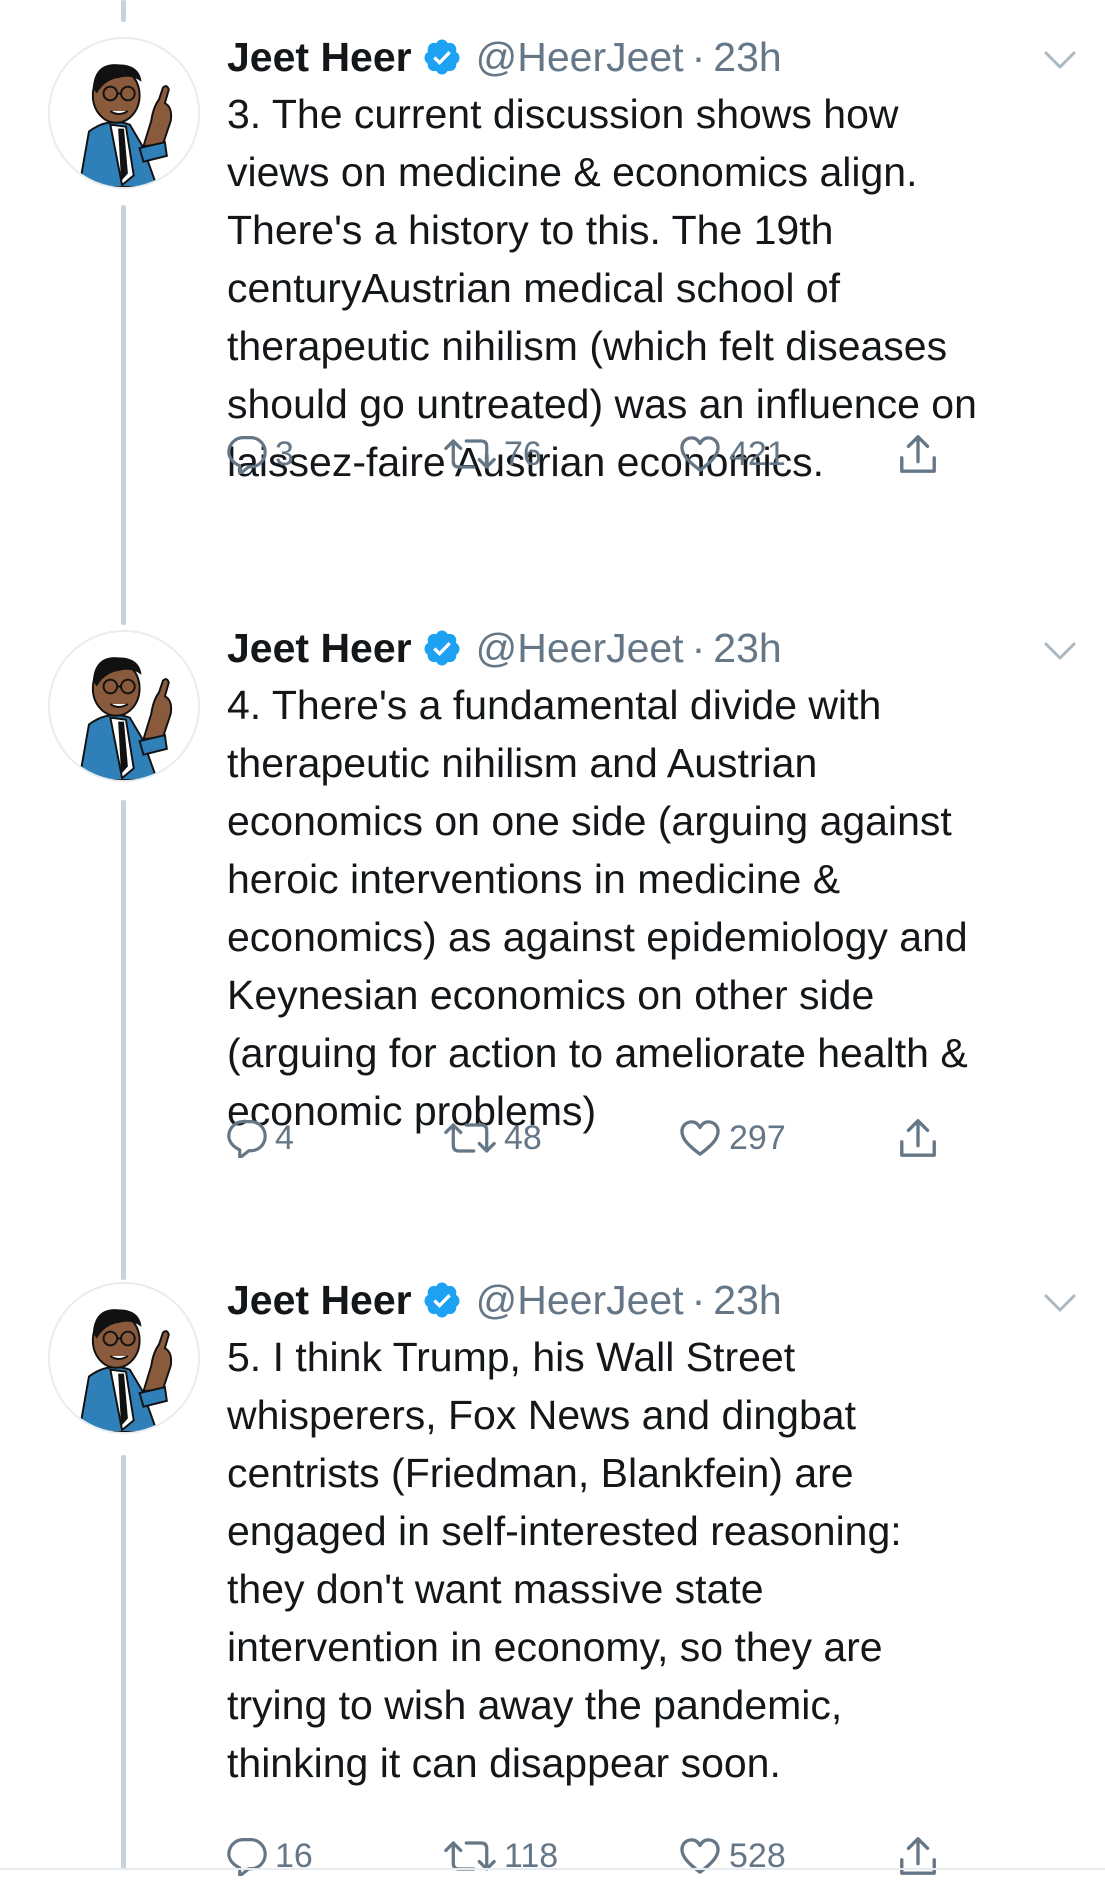  What do you see at coordinates (757, 453) in the screenshot?
I see `like-count: 421` at bounding box center [757, 453].